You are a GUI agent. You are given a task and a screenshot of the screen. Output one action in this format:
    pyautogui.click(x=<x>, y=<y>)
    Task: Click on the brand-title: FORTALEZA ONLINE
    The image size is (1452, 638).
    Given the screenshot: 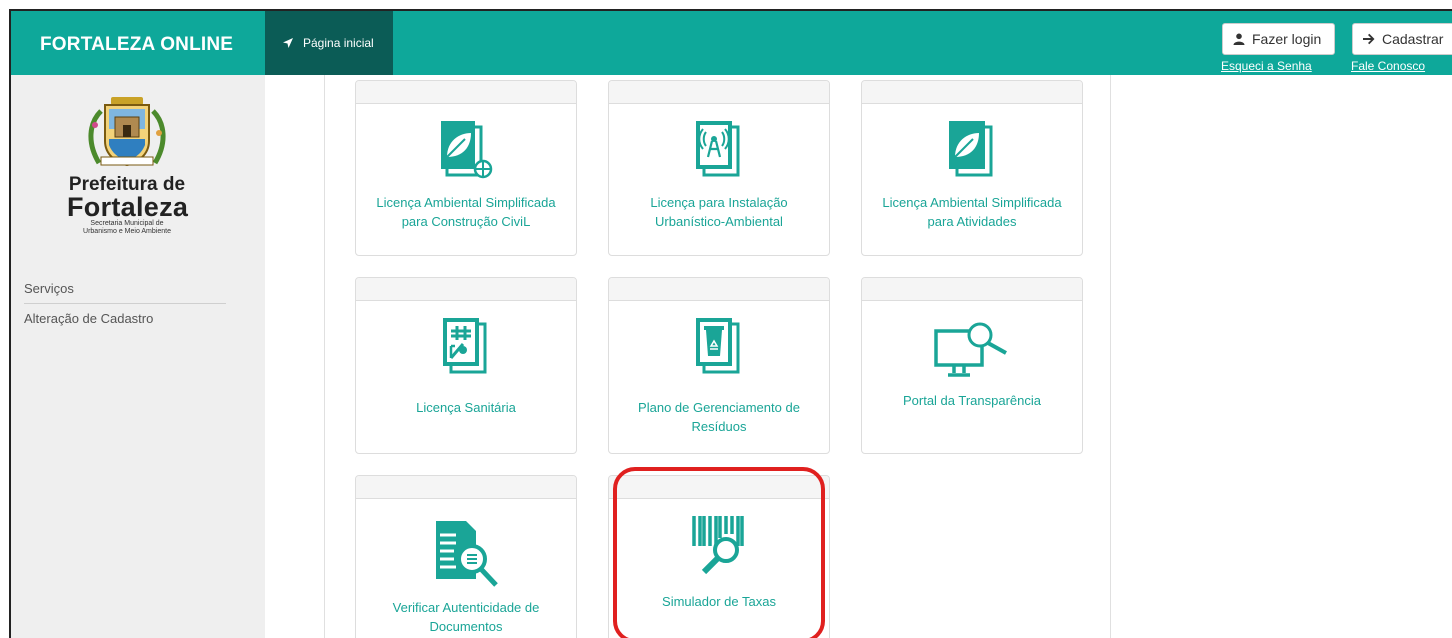 What is the action you would take?
    pyautogui.click(x=138, y=43)
    